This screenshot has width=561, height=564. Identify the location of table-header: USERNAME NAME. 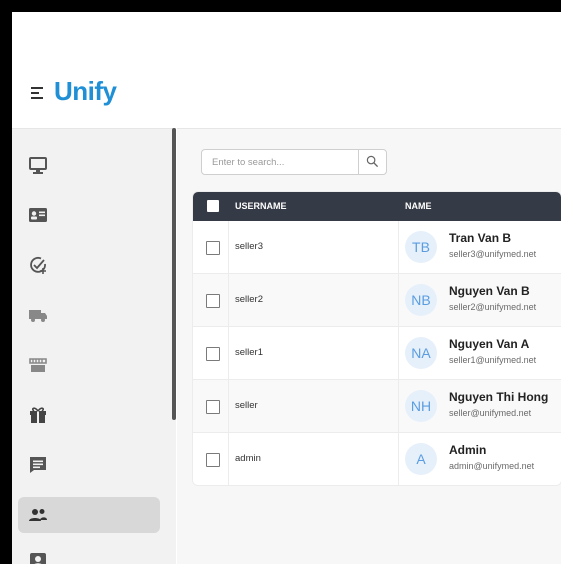
(377, 206).